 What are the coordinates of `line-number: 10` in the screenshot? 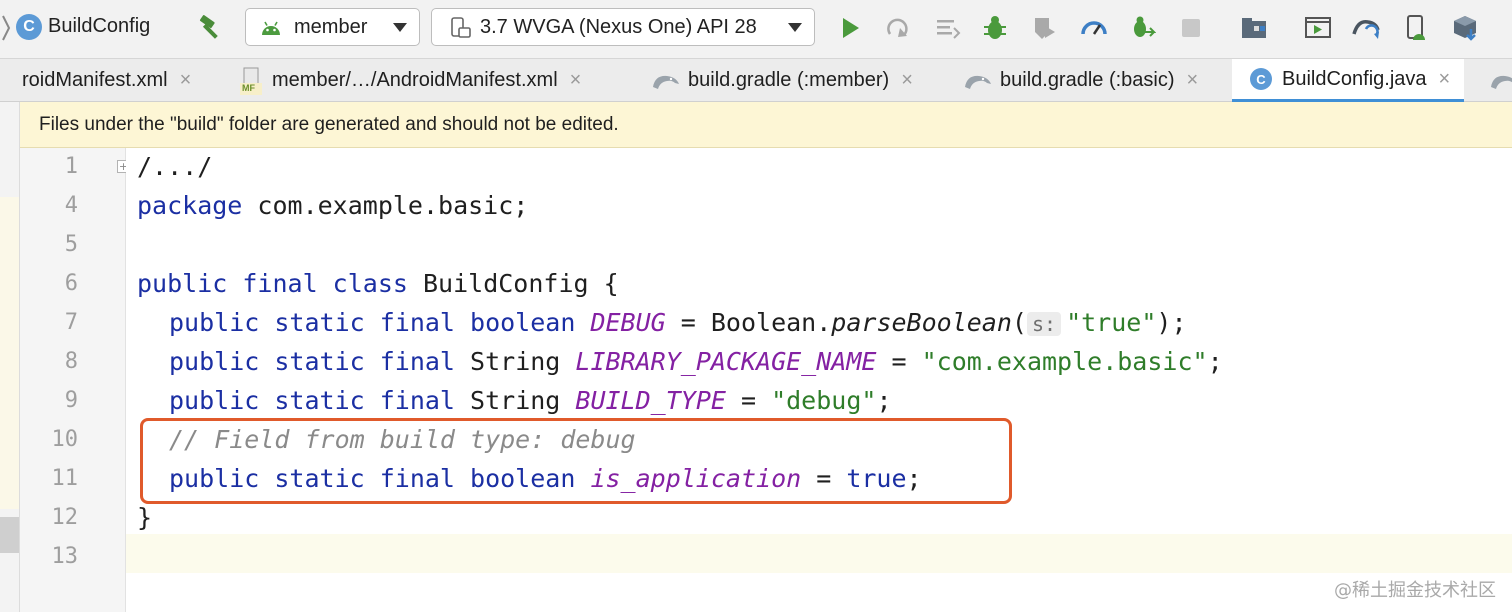 It's located at (65, 439).